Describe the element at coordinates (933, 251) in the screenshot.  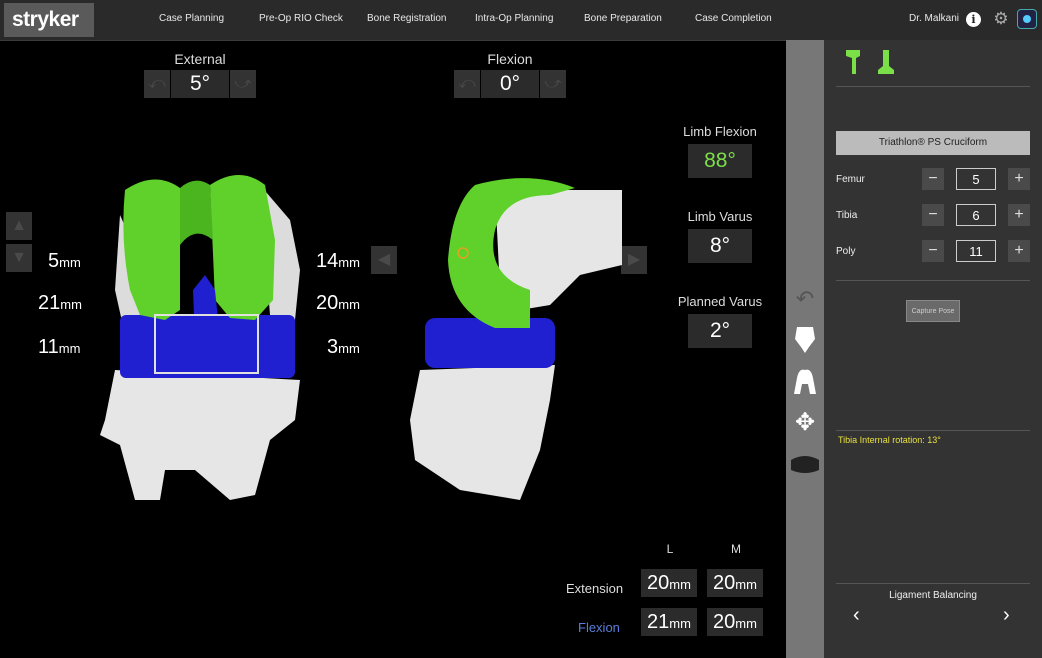
I see `poly-minus-button: −` at that location.